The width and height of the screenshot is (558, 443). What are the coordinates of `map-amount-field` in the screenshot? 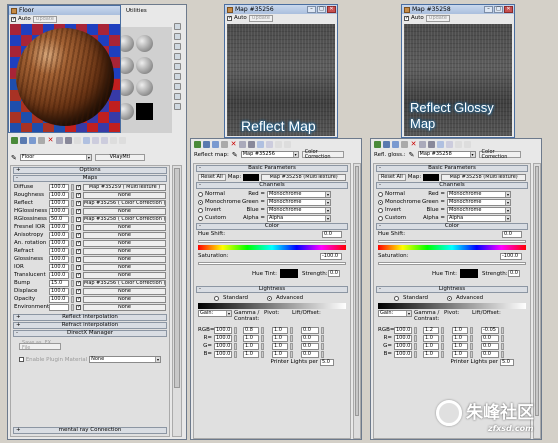 It's located at (59, 307).